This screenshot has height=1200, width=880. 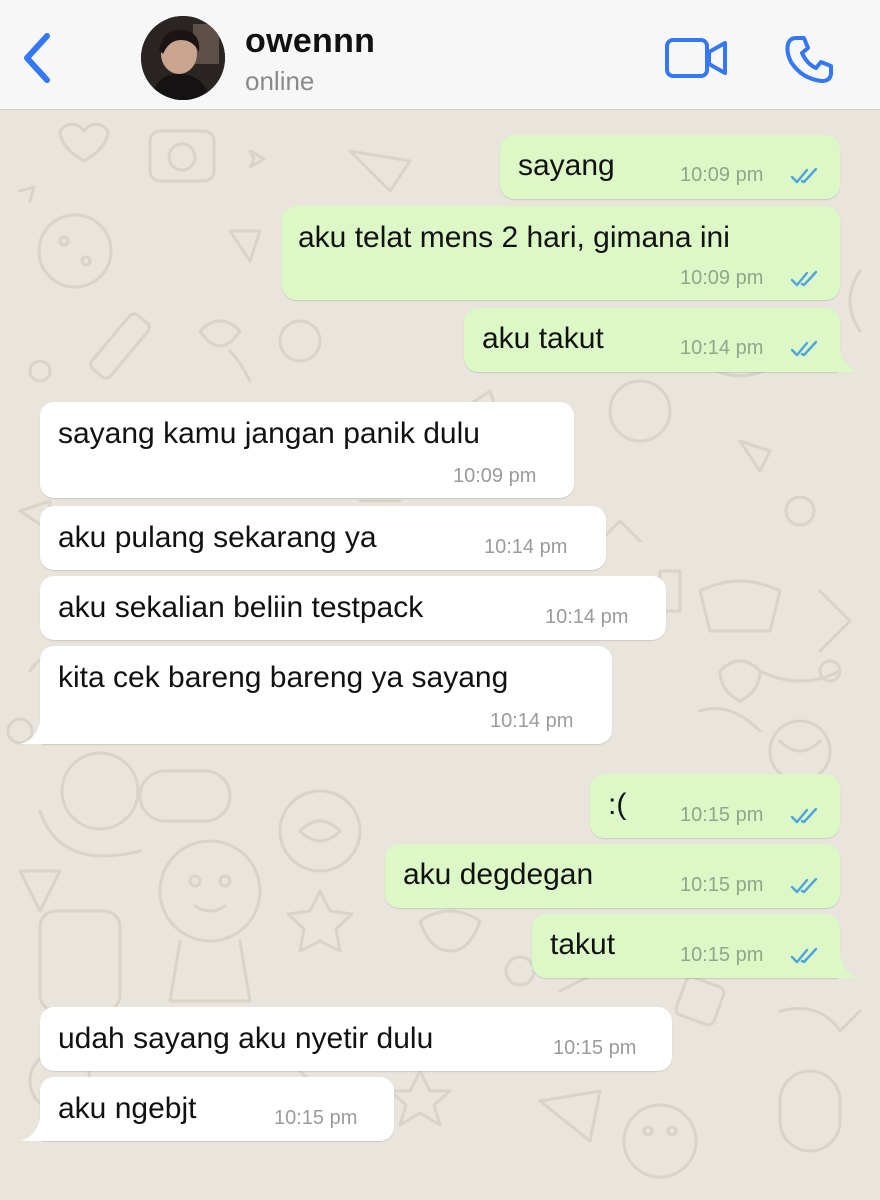 What do you see at coordinates (283, 677) in the screenshot?
I see `message-text: kita cek bareng bareng ya sayang` at bounding box center [283, 677].